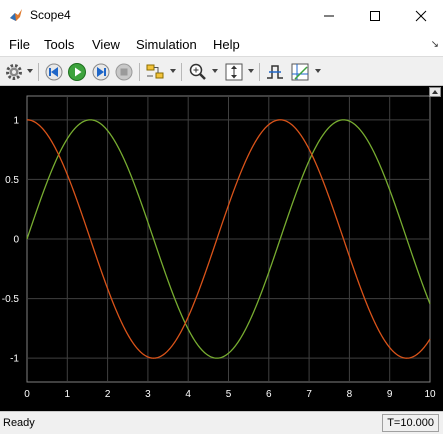 The height and width of the screenshot is (434, 443). I want to click on maximize-icon, so click(375, 16).